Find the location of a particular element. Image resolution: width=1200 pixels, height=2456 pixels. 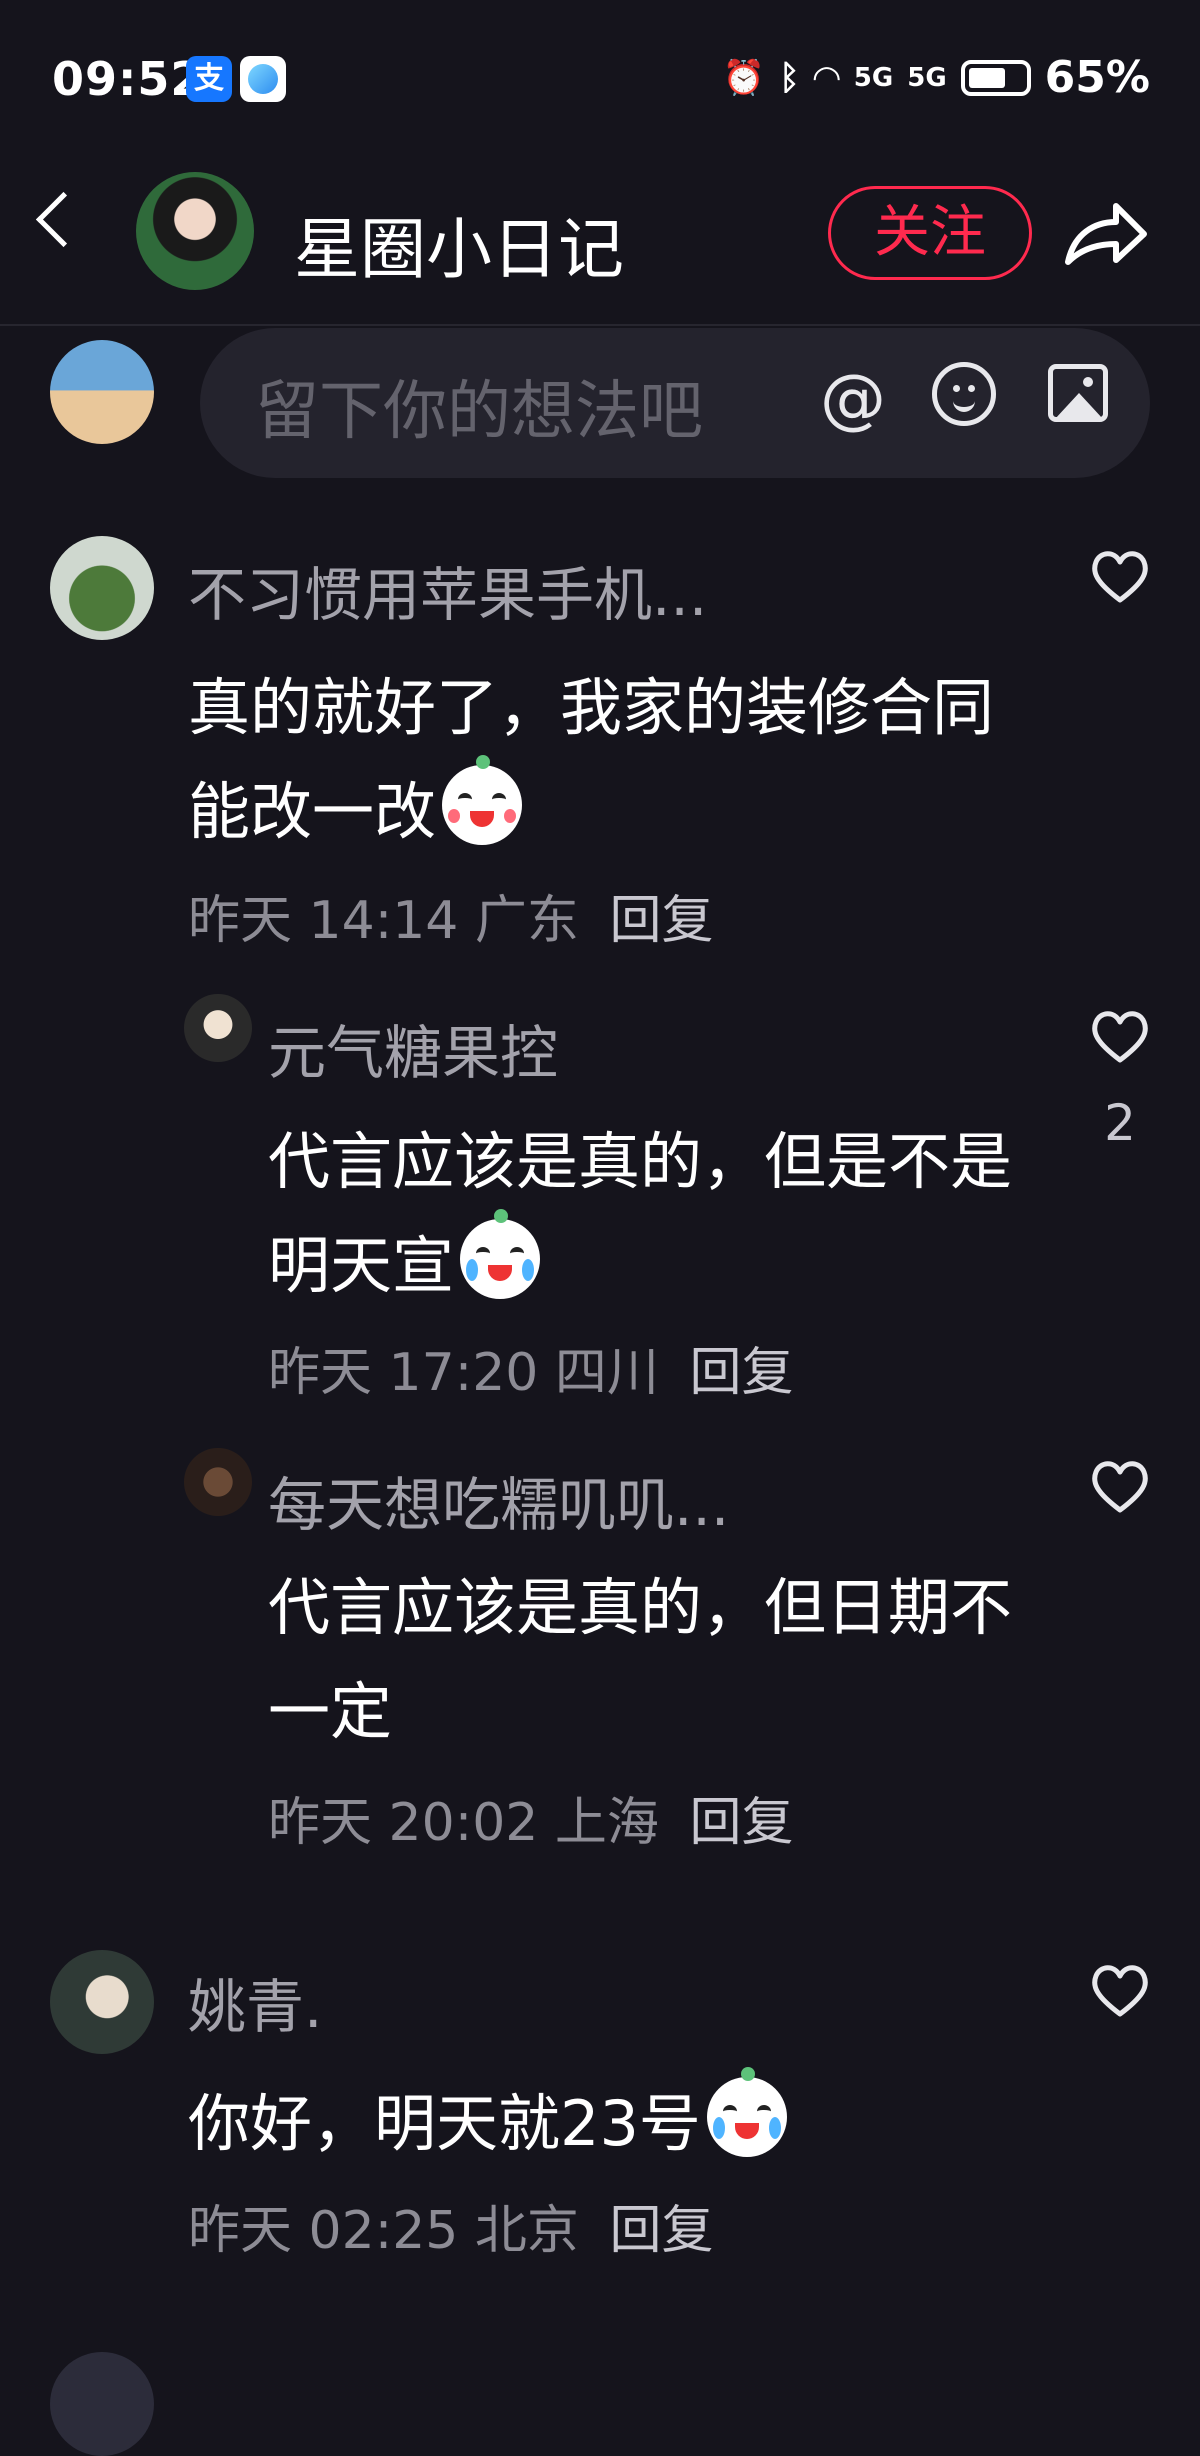

image-icon is located at coordinates (1078, 393).